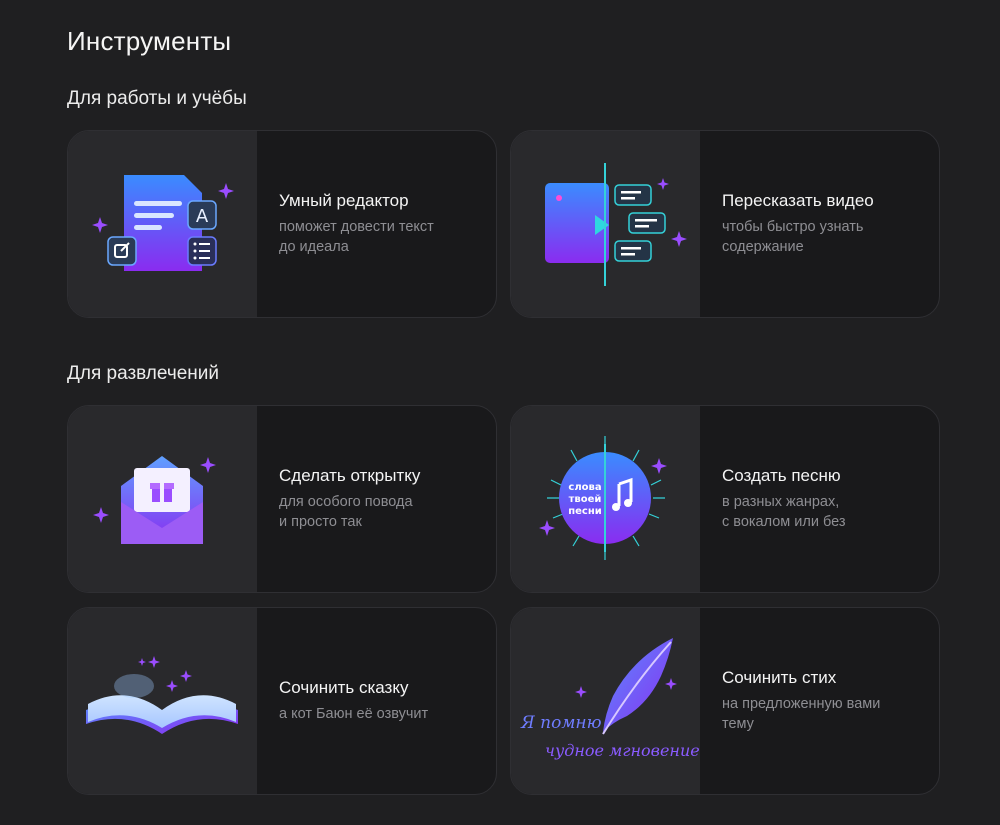 The width and height of the screenshot is (1000, 825). I want to click on svg-text: Я помню, so click(561, 723).